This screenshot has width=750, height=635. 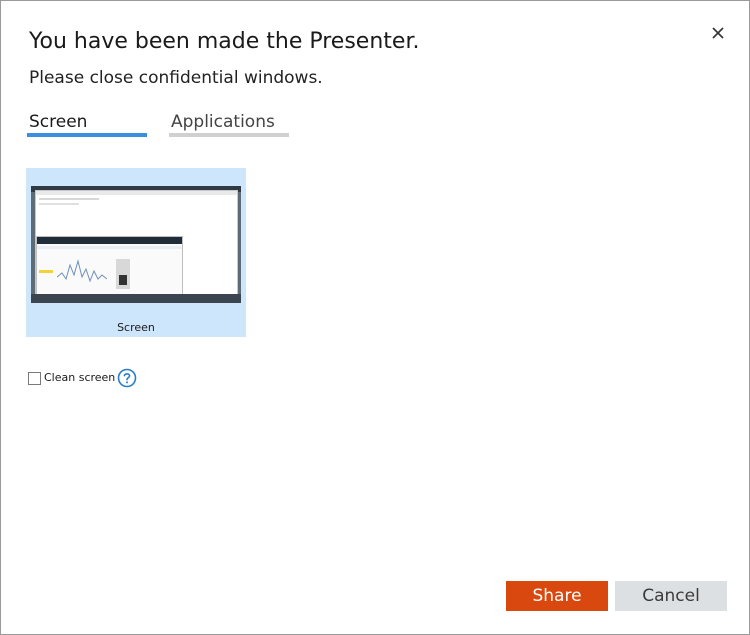 I want to click on close-button, so click(x=718, y=33).